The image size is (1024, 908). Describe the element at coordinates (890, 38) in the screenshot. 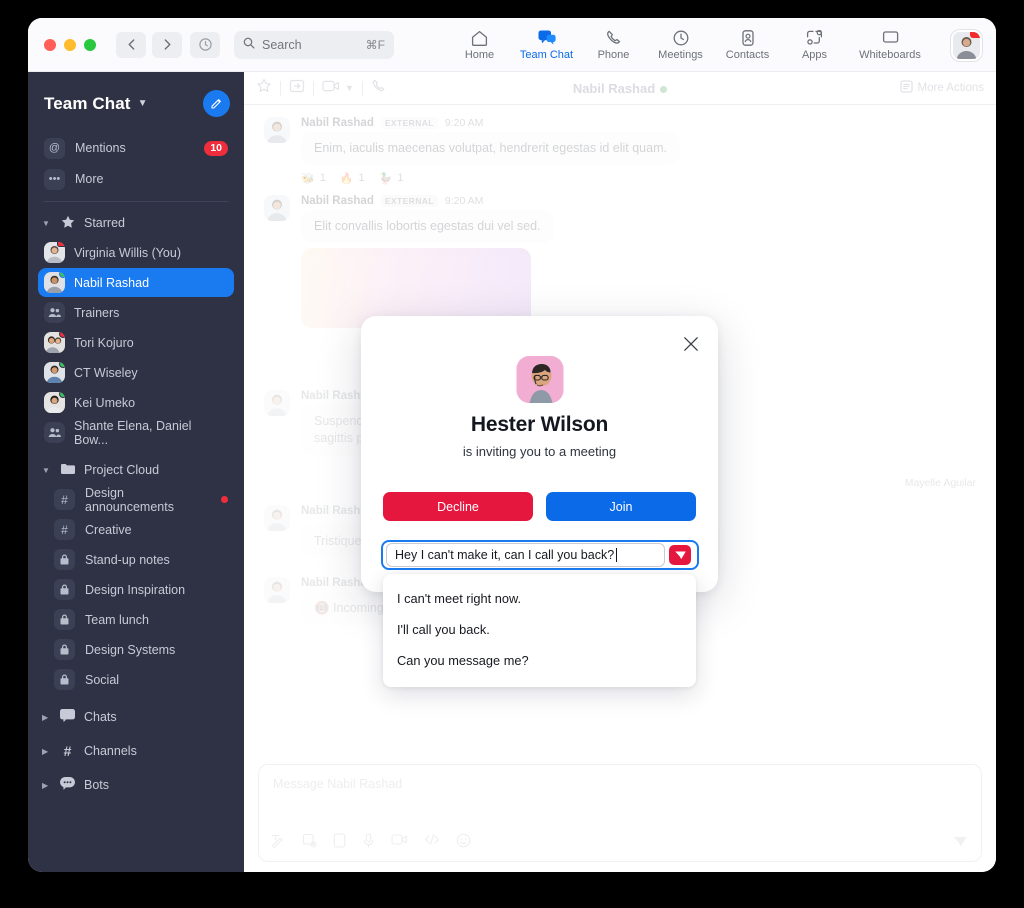

I see `whiteboard-icon` at that location.